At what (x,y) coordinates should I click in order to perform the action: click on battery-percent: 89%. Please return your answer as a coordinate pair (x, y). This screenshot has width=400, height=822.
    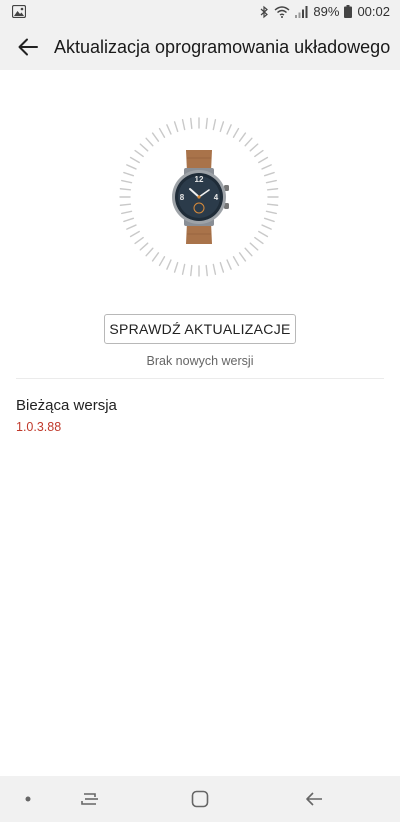
    Looking at the image, I should click on (326, 11).